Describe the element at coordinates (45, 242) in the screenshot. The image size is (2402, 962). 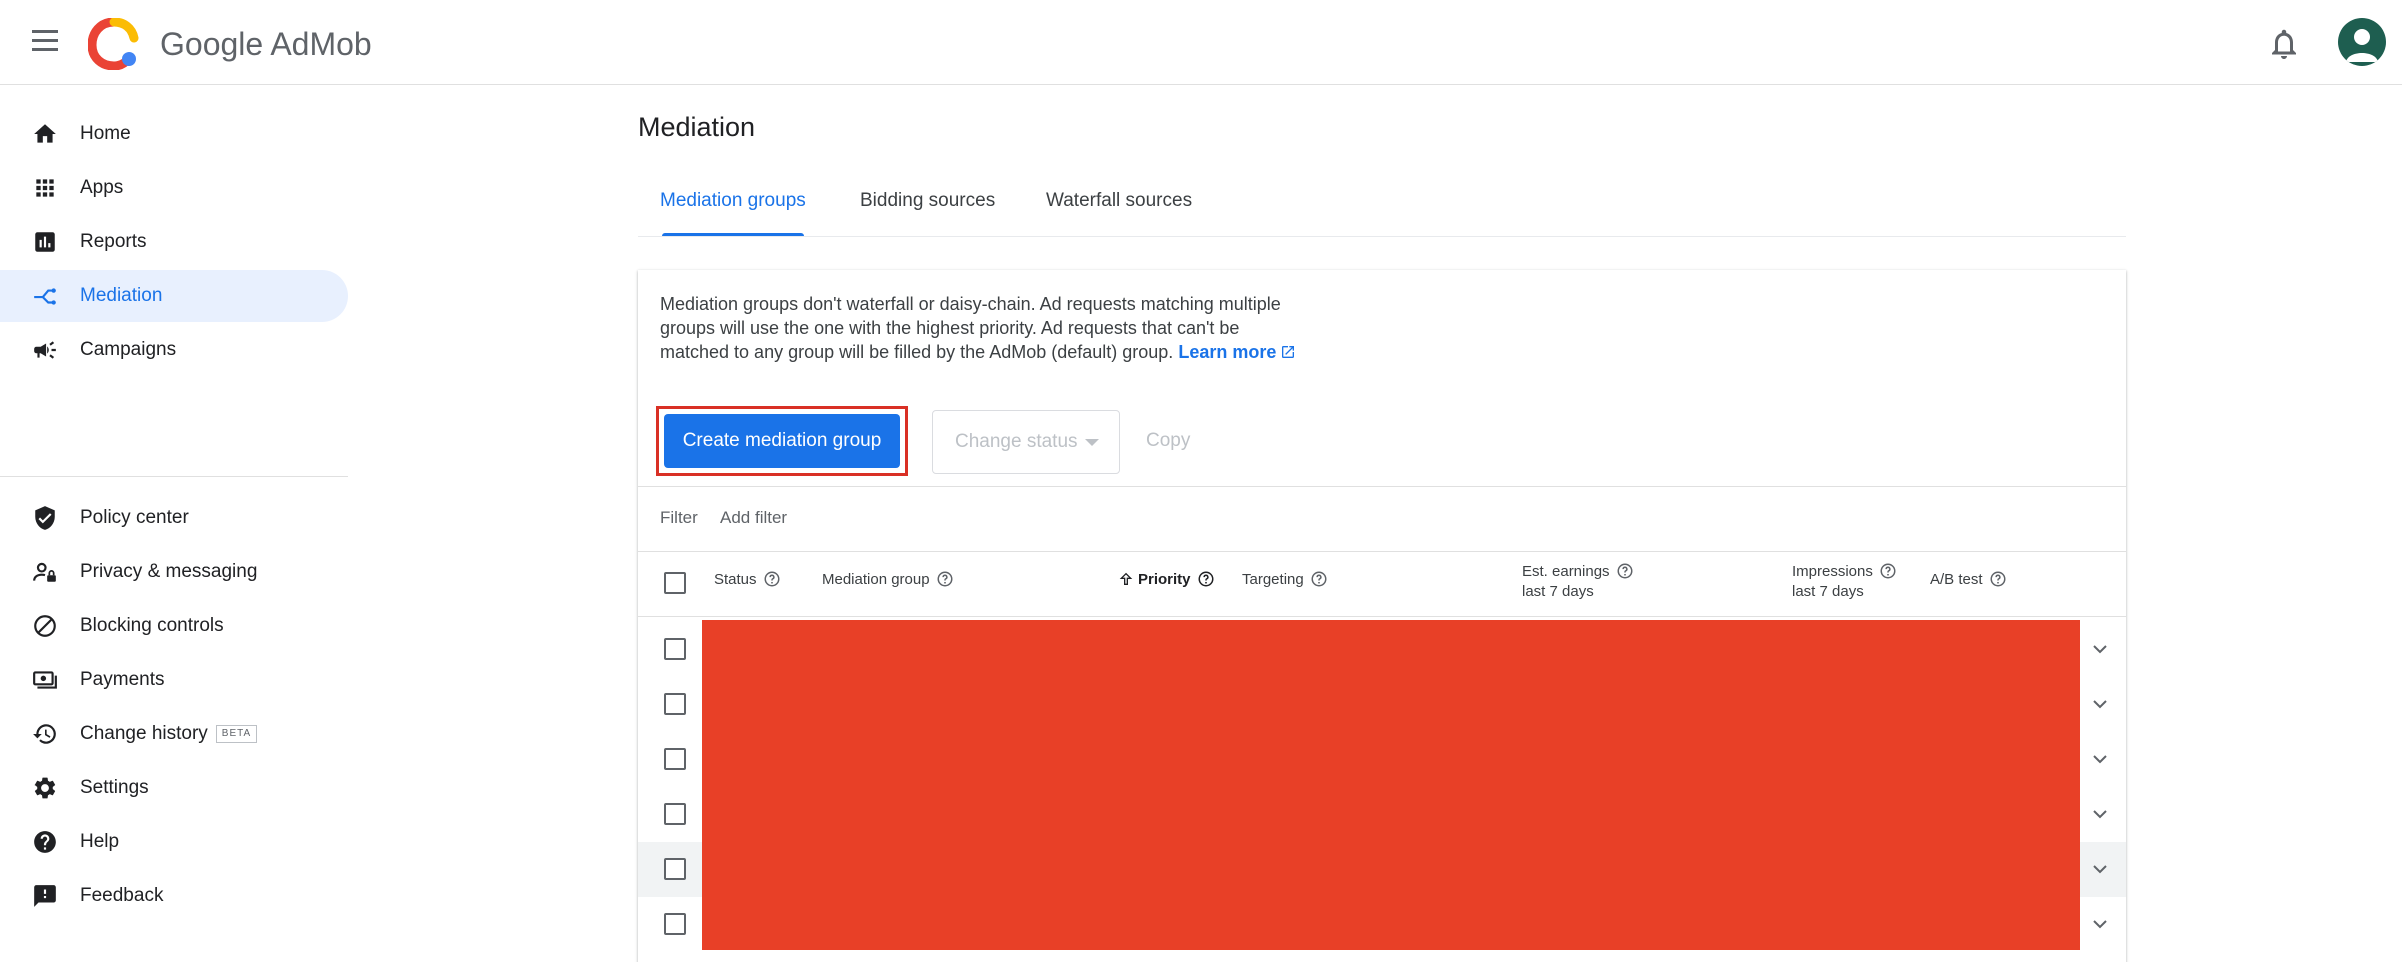
I see `reports-icon` at that location.